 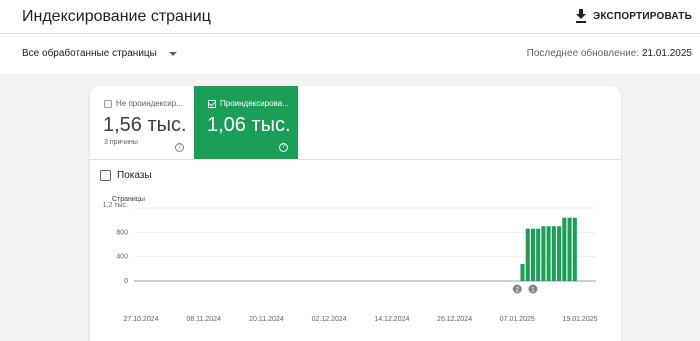 I want to click on last-update: Последнее обновление: 21.01.2025, so click(x=609, y=53).